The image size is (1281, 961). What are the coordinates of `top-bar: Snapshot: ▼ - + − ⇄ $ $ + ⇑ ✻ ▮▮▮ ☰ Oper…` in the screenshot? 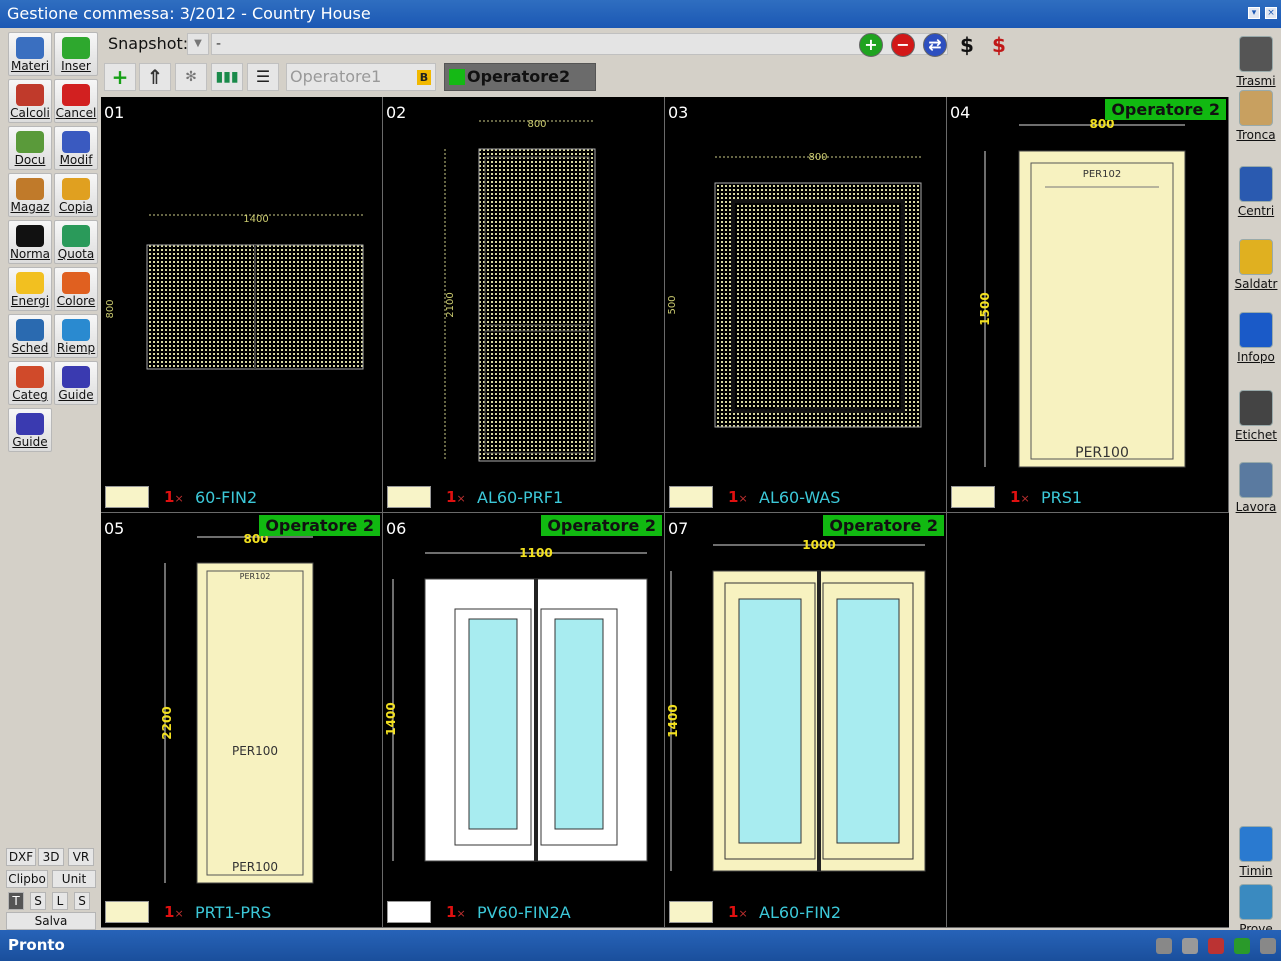 It's located at (666, 62).